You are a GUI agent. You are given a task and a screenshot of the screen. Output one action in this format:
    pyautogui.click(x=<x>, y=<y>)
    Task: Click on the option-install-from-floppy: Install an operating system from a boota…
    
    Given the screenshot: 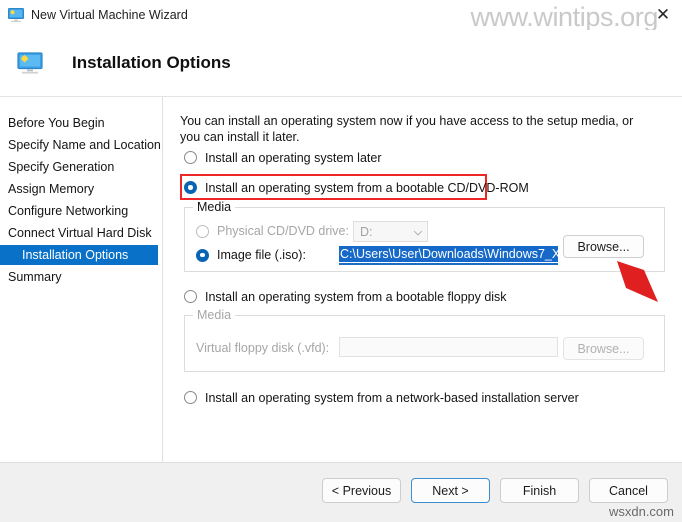 What is the action you would take?
    pyautogui.click(x=345, y=296)
    